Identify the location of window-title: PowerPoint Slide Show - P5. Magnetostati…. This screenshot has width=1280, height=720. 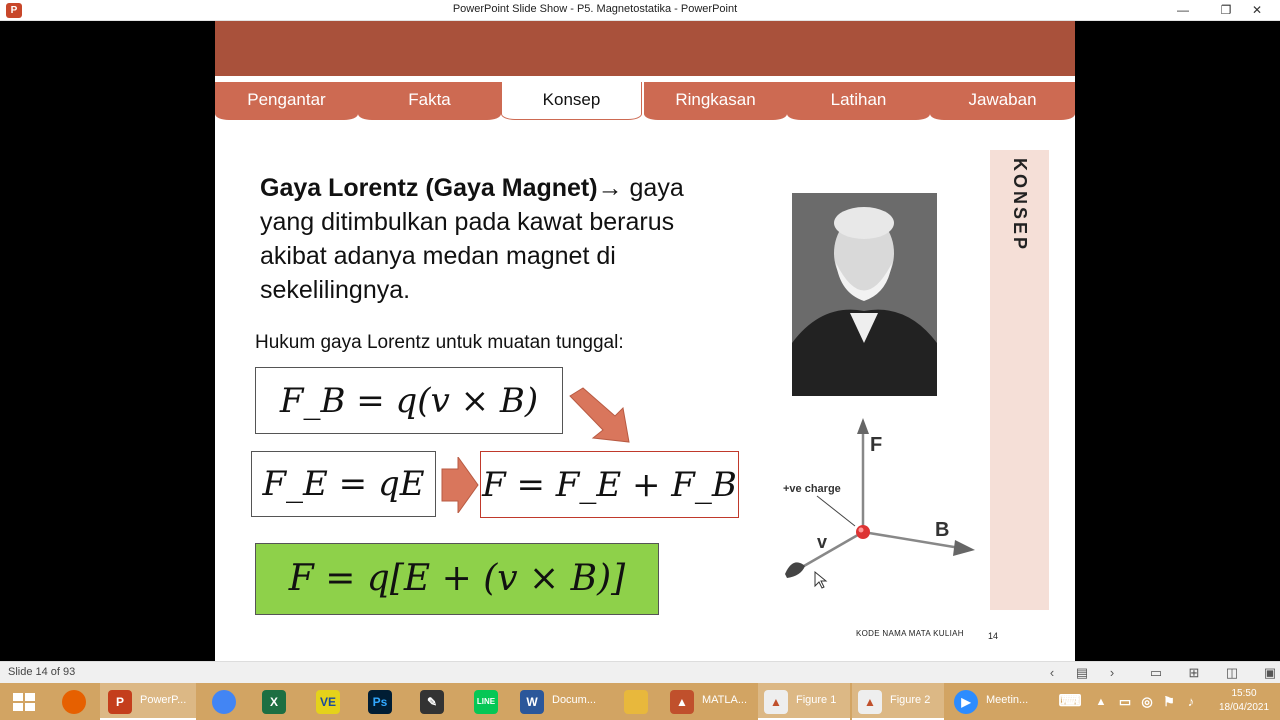
(595, 9).